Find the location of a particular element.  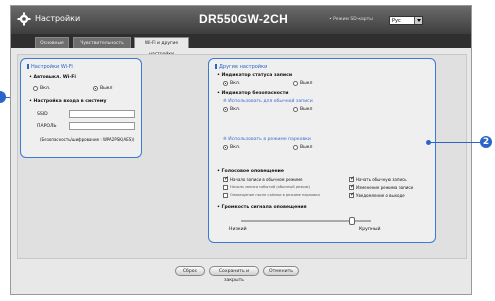

volume-low-label: Низкий is located at coordinates (238, 229).